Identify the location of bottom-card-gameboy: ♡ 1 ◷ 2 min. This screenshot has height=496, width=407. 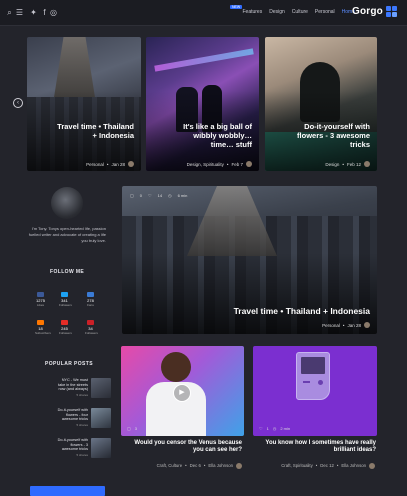
(315, 391).